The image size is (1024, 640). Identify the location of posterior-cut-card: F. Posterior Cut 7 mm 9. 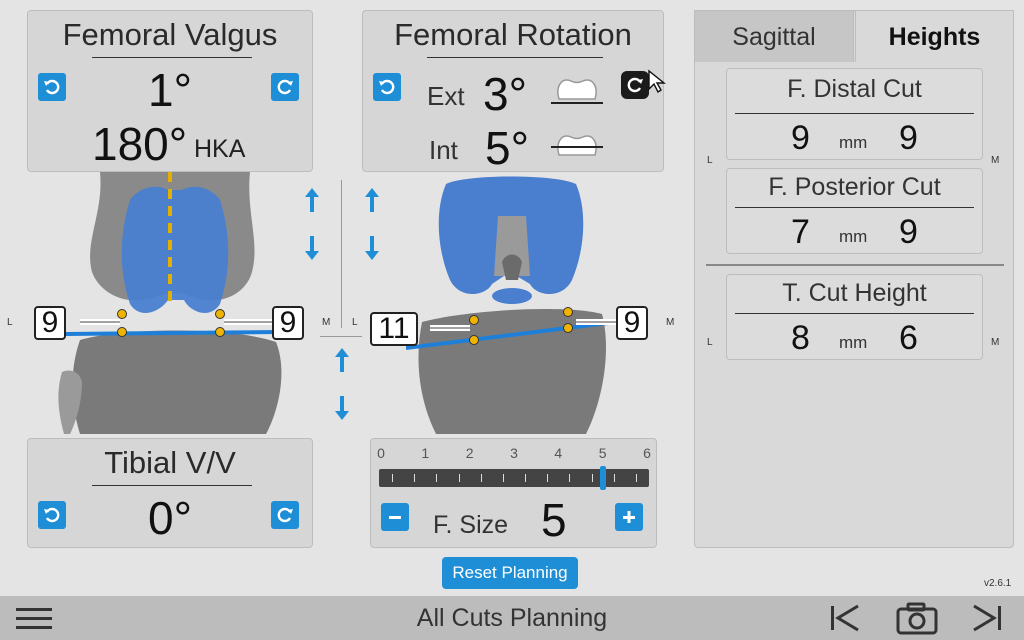
(854, 211).